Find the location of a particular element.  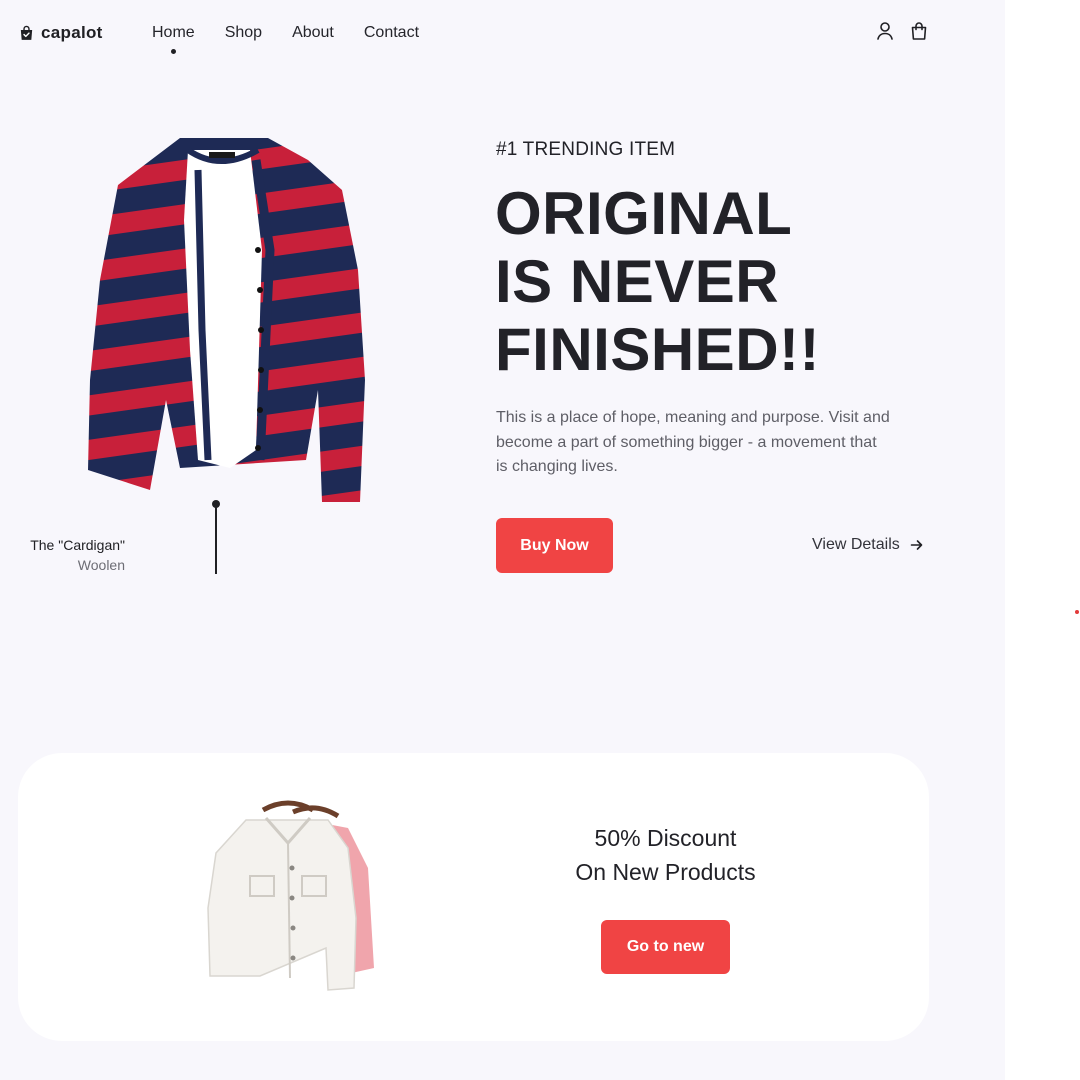

go-to-new-button: Go to new is located at coordinates (665, 947).